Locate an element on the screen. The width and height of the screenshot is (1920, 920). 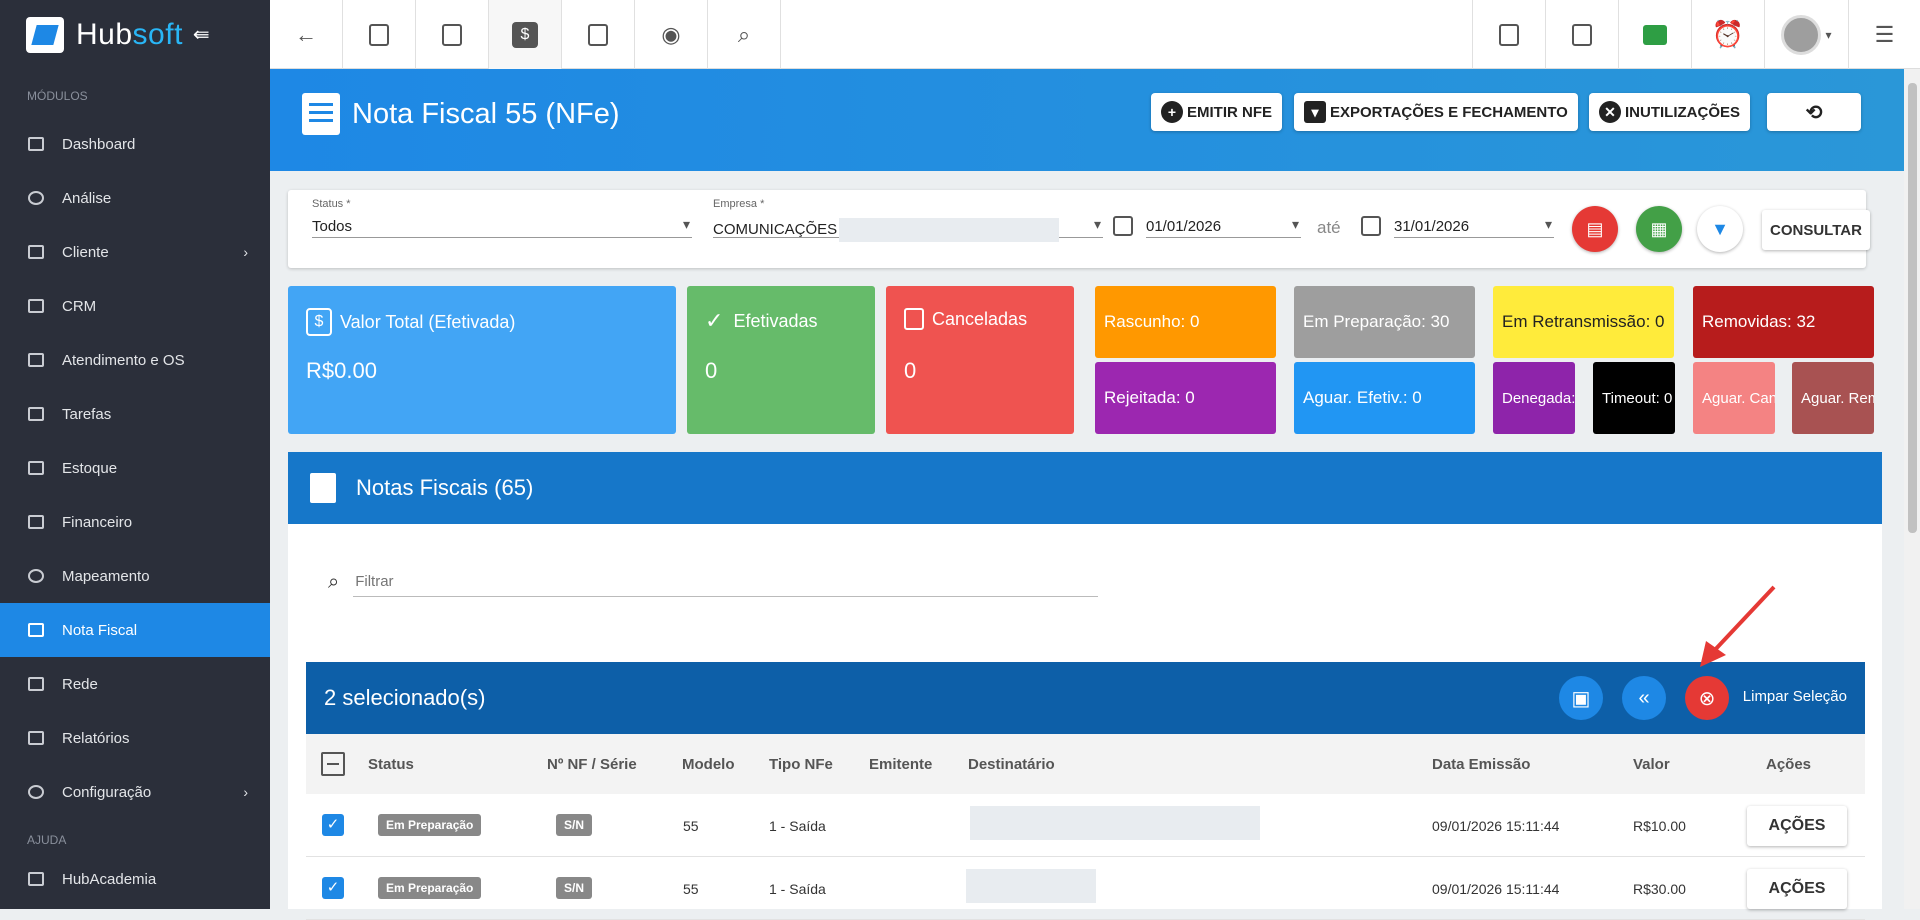
sidebar-item-estoque: Estoque is located at coordinates (135, 468).